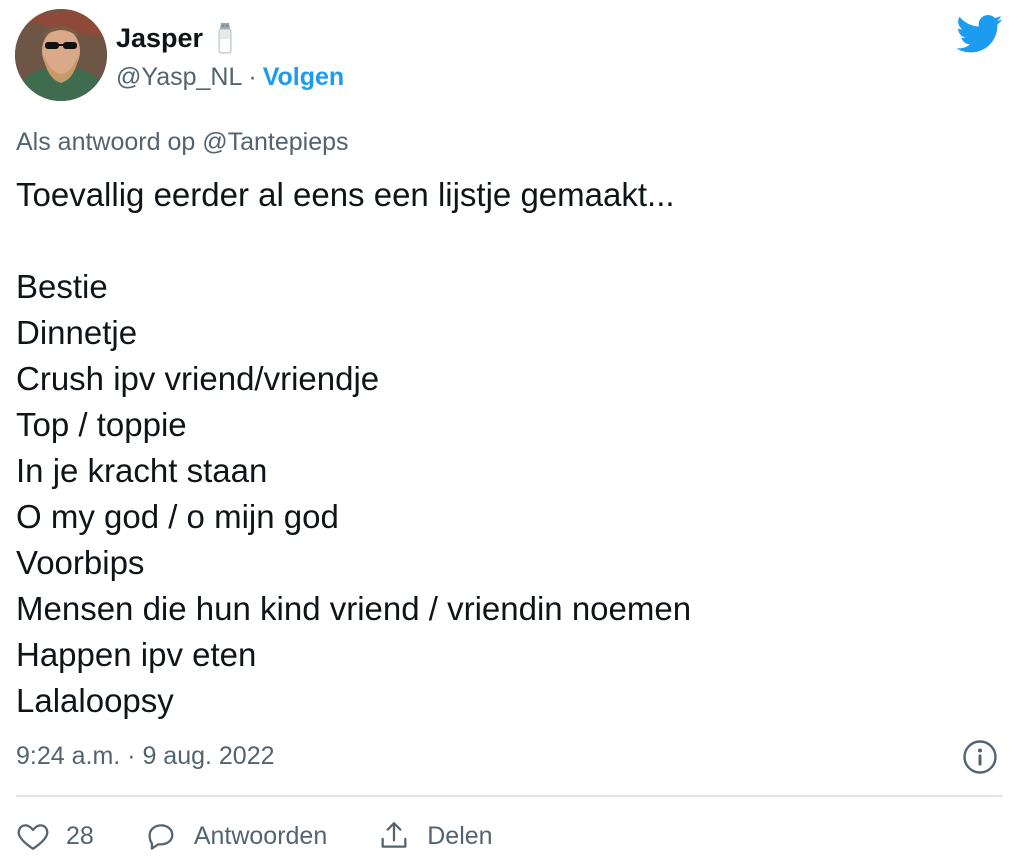 Image resolution: width=1024 pixels, height=865 pixels. I want to click on tweet-line: Happen ipv eten, so click(136, 654).